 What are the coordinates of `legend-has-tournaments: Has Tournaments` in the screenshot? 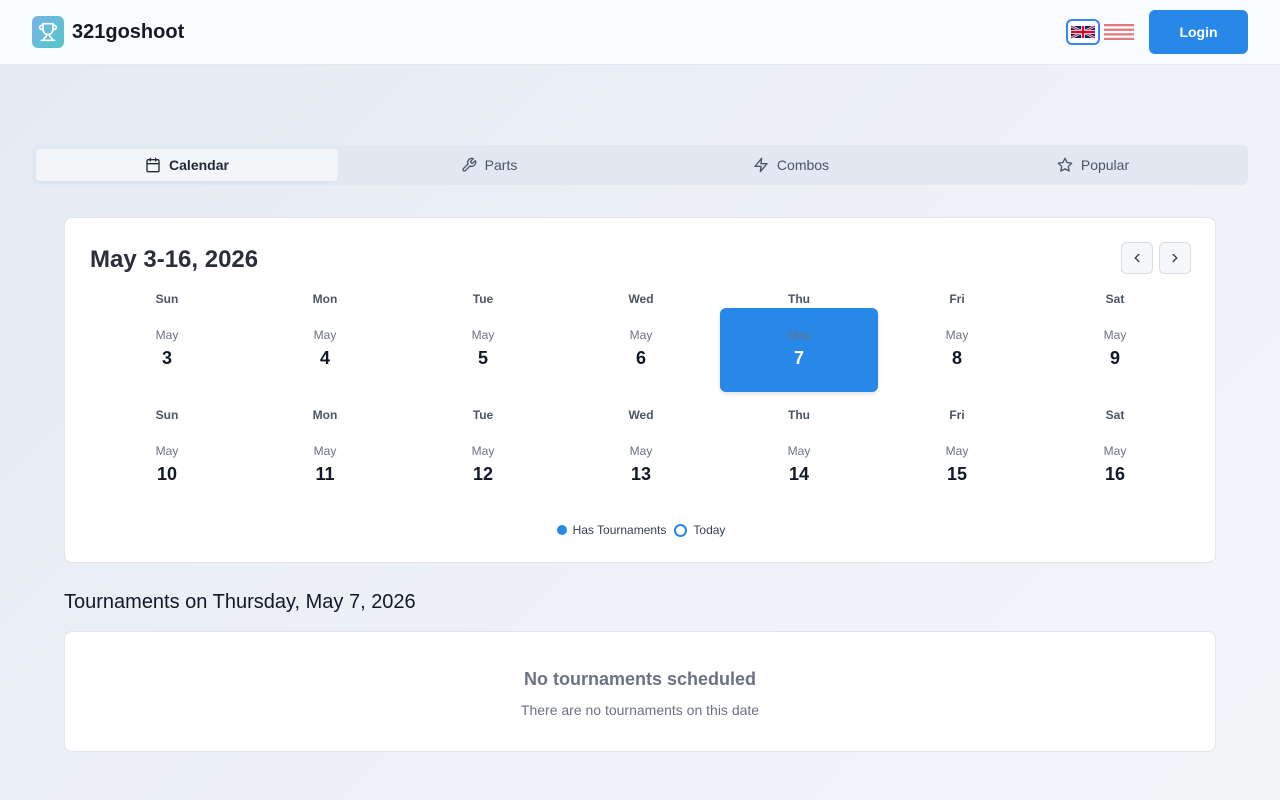 It's located at (611, 530).